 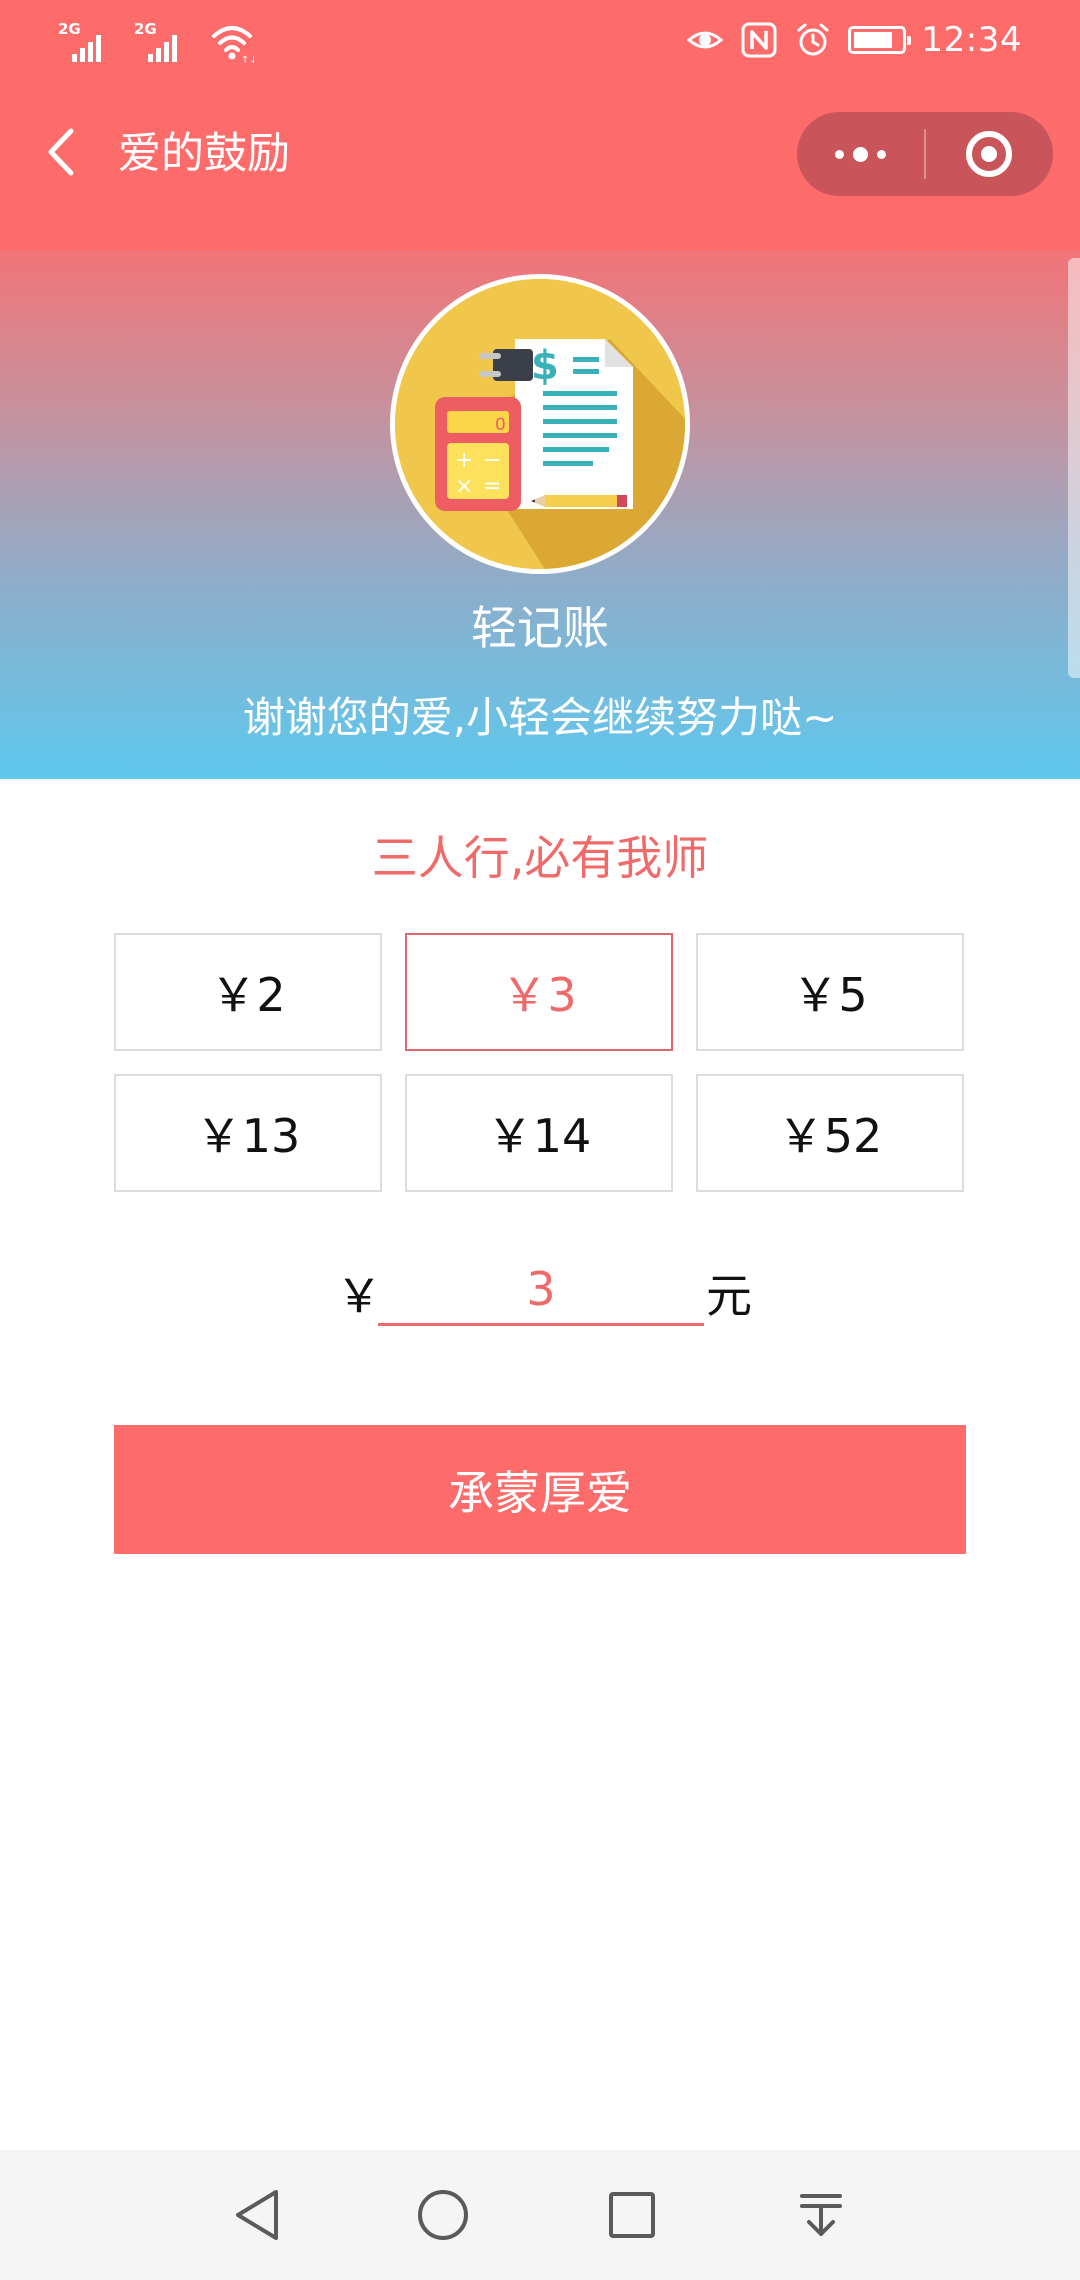 I want to click on recents-square-icon, so click(x=632, y=2215).